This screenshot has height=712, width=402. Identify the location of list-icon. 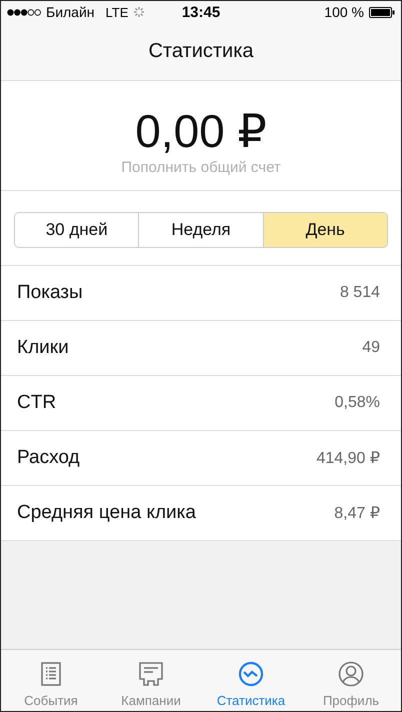
(51, 674).